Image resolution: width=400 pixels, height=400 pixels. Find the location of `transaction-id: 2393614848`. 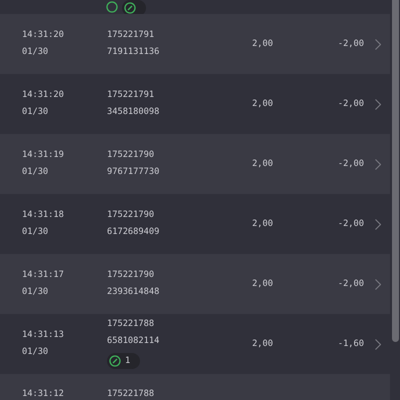

transaction-id: 2393614848 is located at coordinates (133, 292).